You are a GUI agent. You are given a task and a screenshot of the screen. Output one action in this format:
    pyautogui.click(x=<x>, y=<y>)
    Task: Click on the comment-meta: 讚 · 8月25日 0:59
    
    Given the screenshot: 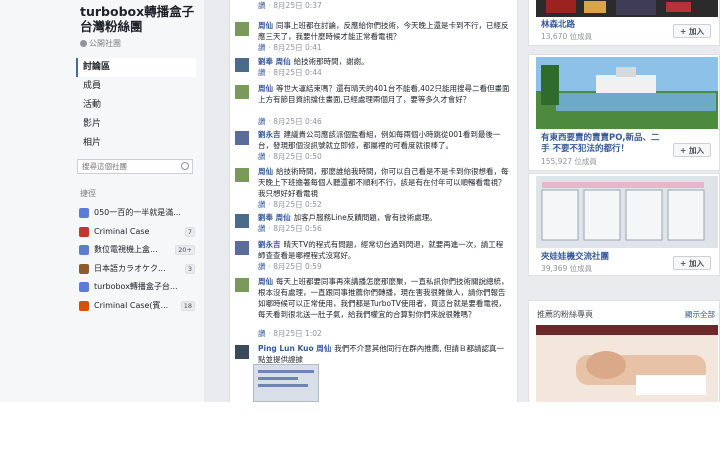 What is the action you would take?
    pyautogui.click(x=290, y=266)
    